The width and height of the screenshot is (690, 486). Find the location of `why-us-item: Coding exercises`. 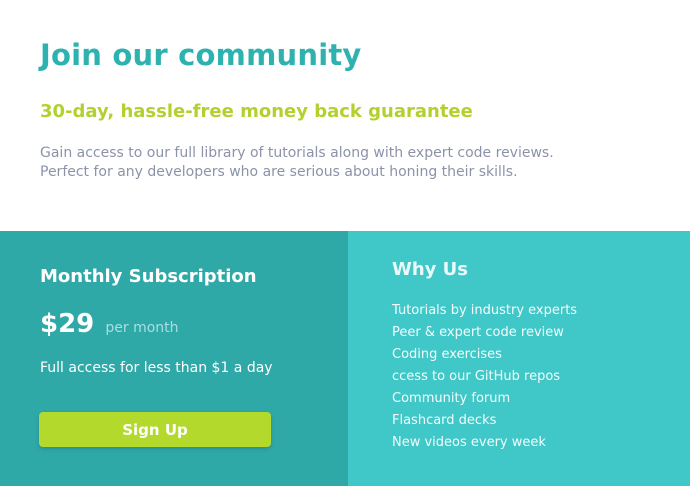

why-us-item: Coding exercises is located at coordinates (447, 354).